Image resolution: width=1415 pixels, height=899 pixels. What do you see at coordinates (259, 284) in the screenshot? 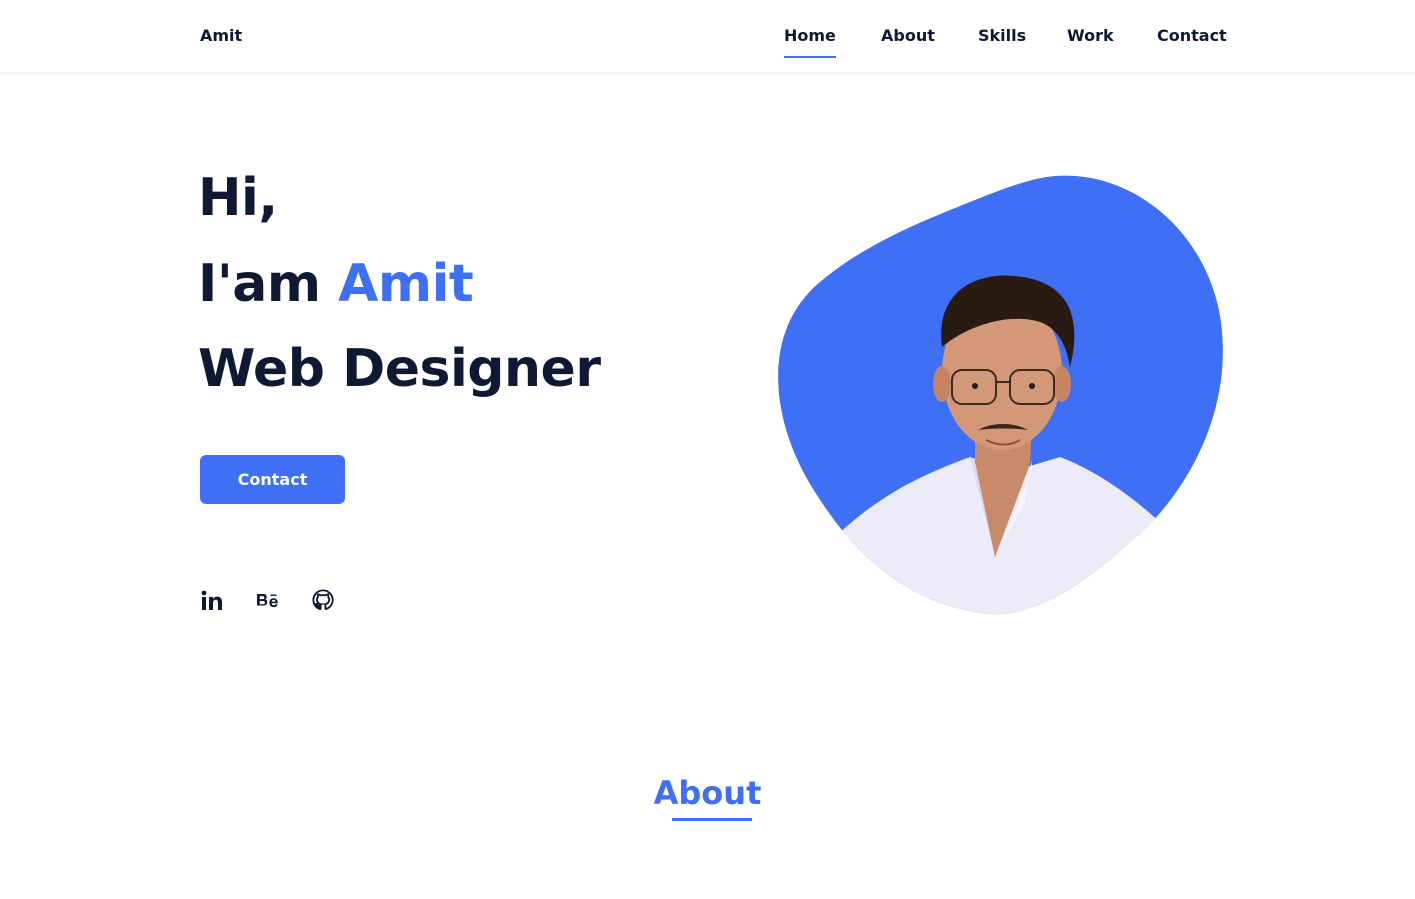
I see `hero-intro-prefix: I'am` at bounding box center [259, 284].